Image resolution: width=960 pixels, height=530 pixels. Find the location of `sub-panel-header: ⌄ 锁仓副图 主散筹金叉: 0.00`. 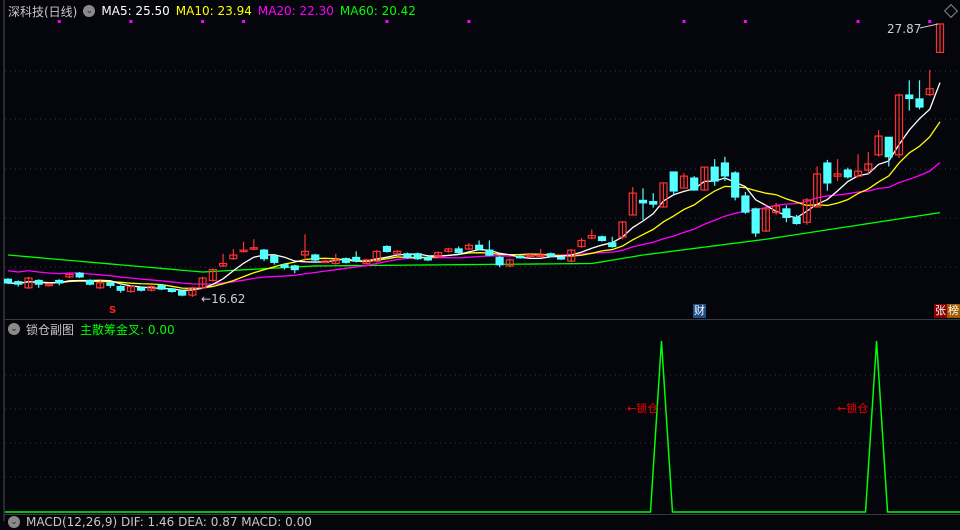

sub-panel-header: ⌄ 锁仓副图 主散筹金叉: 0.00 is located at coordinates (91, 329).